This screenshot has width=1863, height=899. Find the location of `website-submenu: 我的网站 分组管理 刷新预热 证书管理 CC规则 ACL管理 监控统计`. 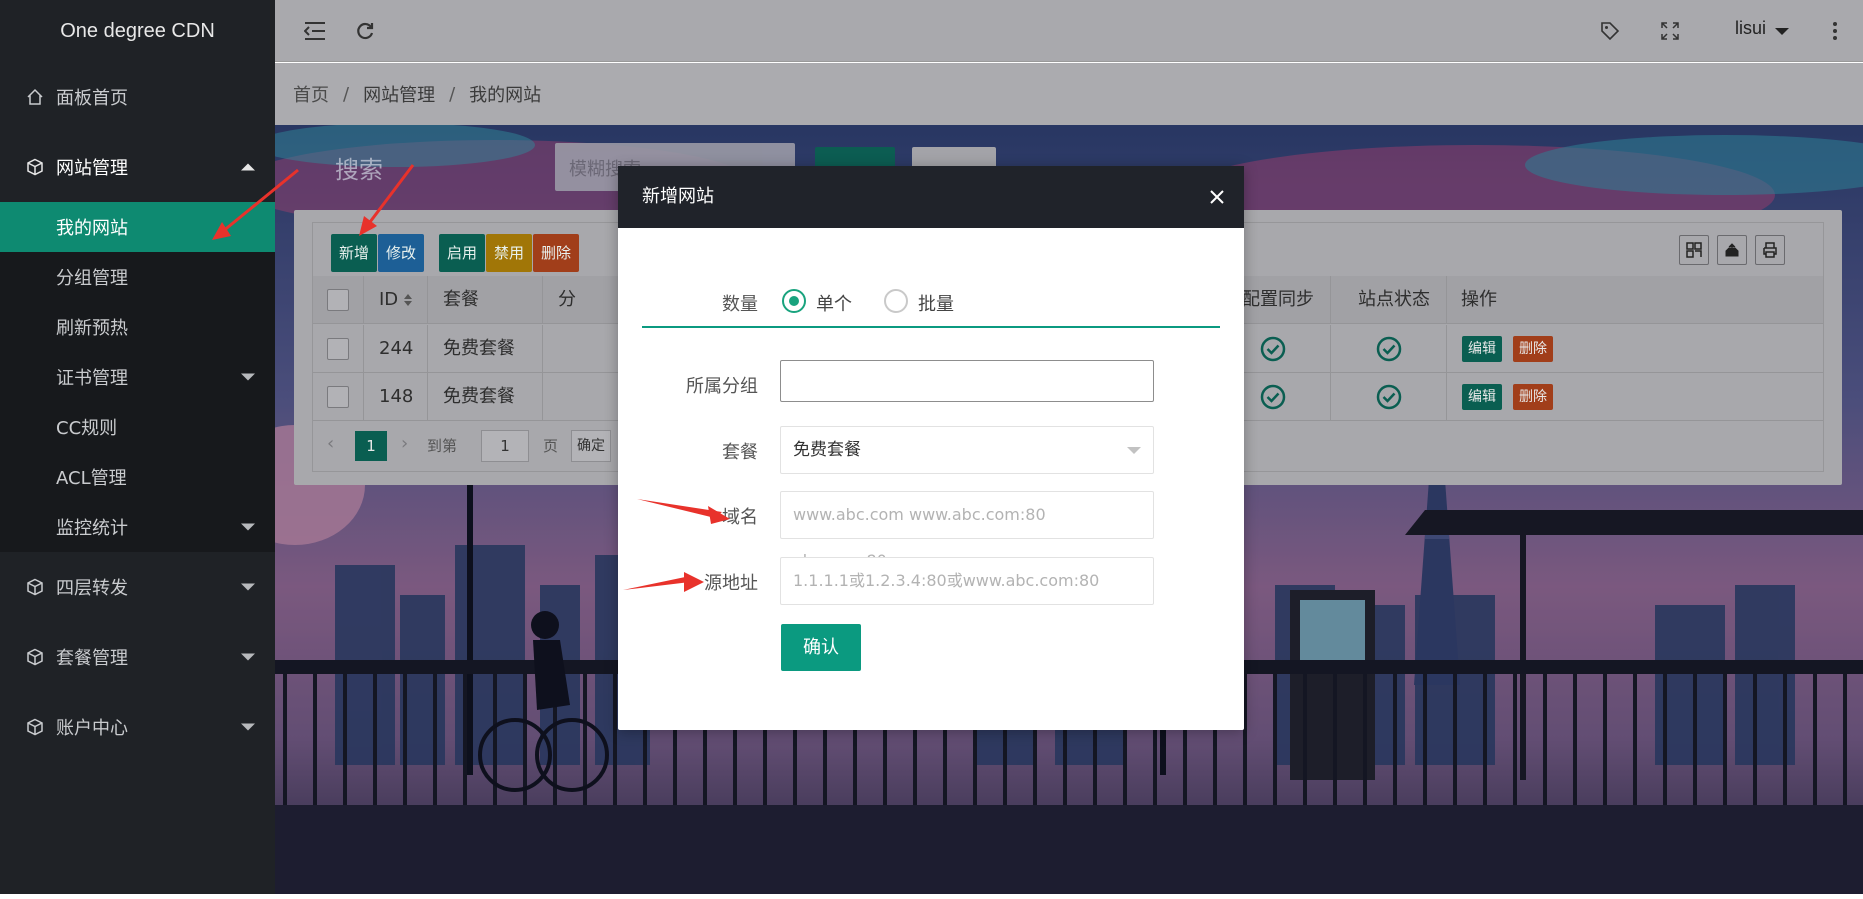

website-submenu: 我的网站 分组管理 刷新预热 证书管理 CC规则 ACL管理 监控统计 is located at coordinates (137, 377).